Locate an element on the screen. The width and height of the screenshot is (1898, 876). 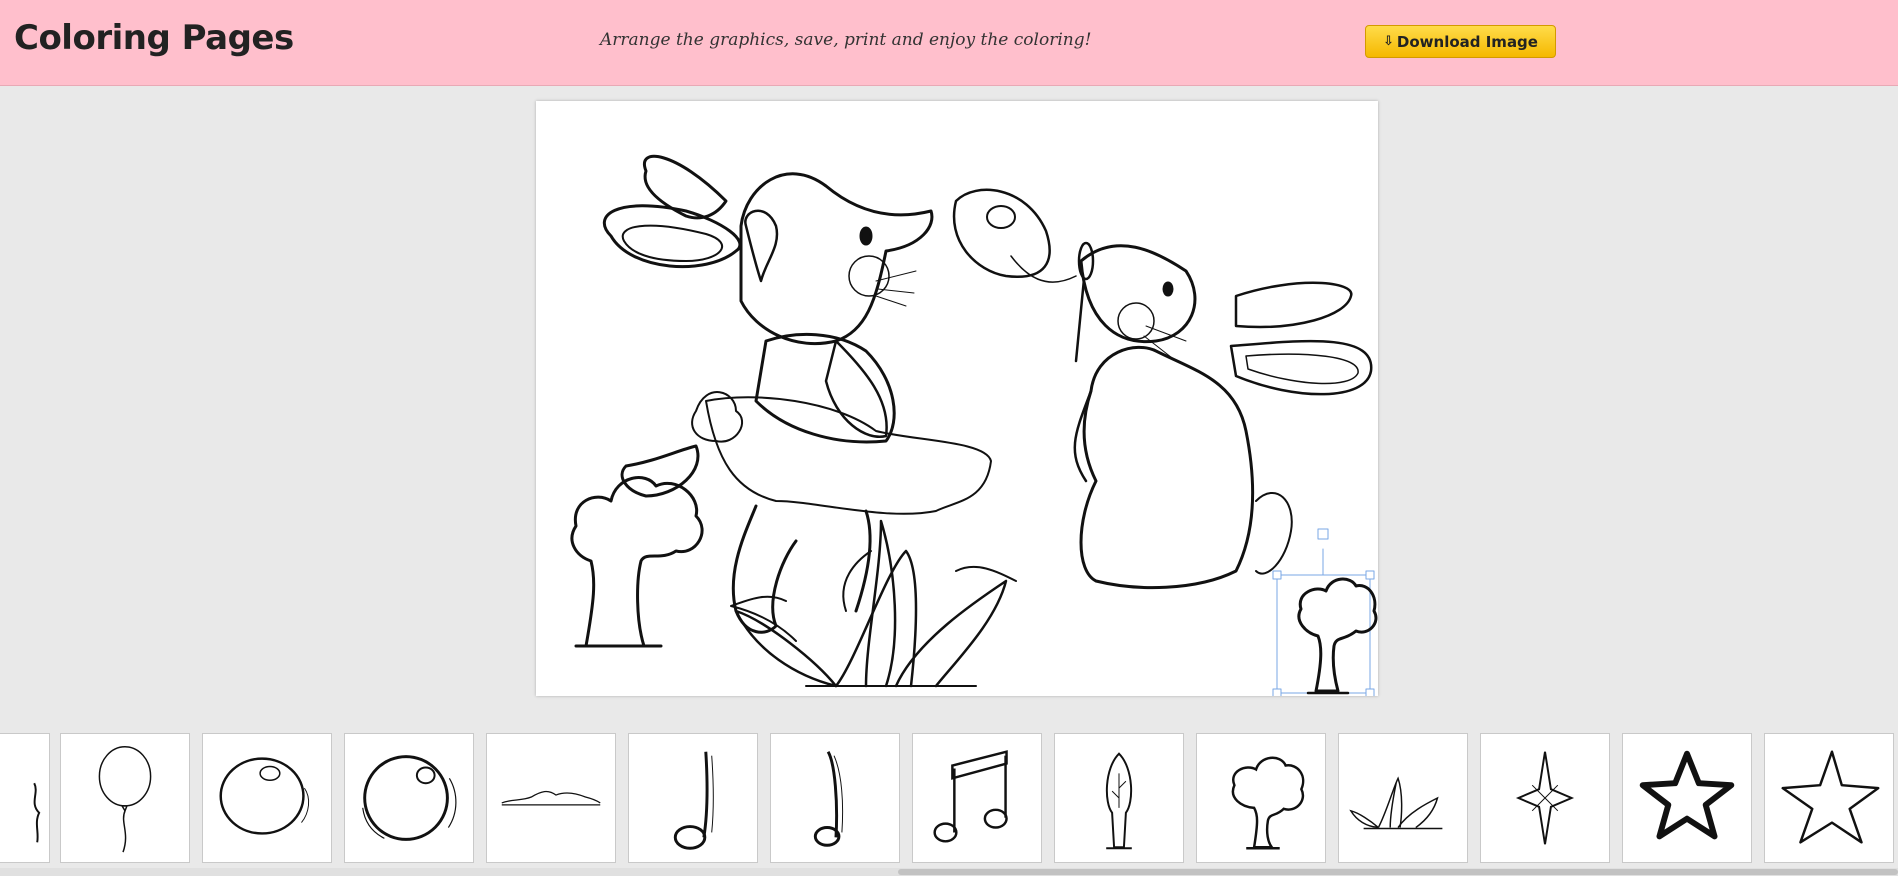
tree-selected is located at coordinates (1325, 612).